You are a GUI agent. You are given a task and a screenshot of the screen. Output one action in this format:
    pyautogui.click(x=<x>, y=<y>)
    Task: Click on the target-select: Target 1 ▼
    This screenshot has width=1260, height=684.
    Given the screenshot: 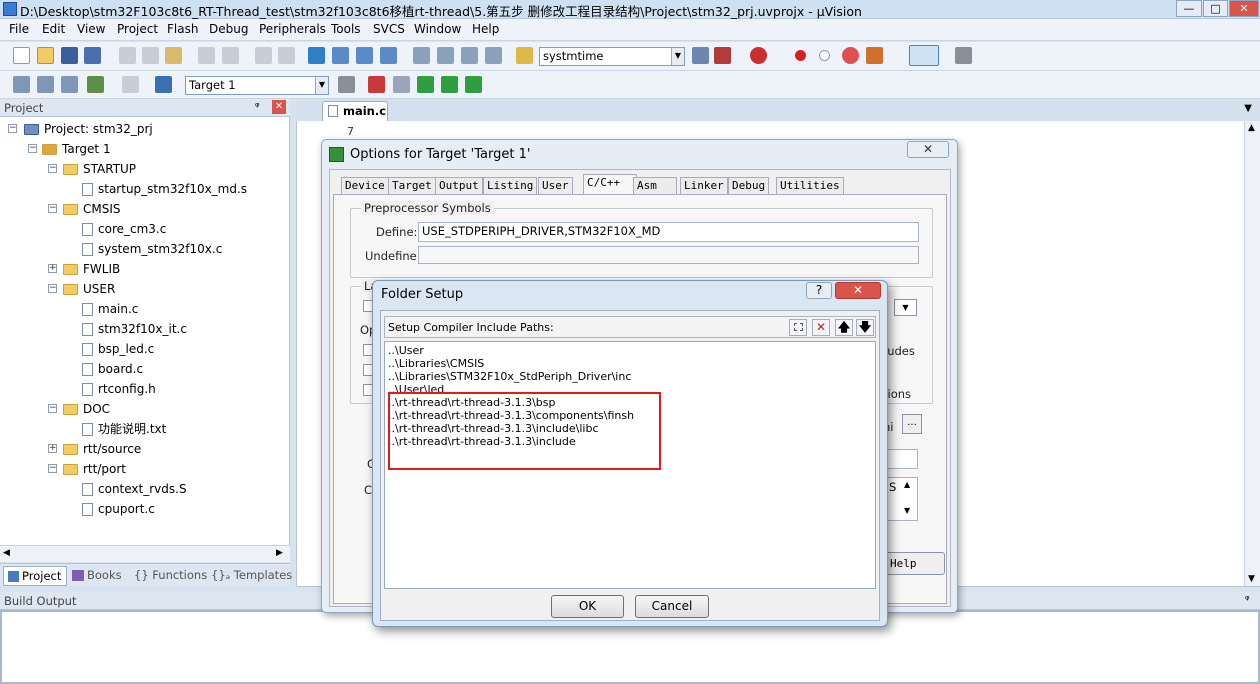 What is the action you would take?
    pyautogui.click(x=257, y=85)
    